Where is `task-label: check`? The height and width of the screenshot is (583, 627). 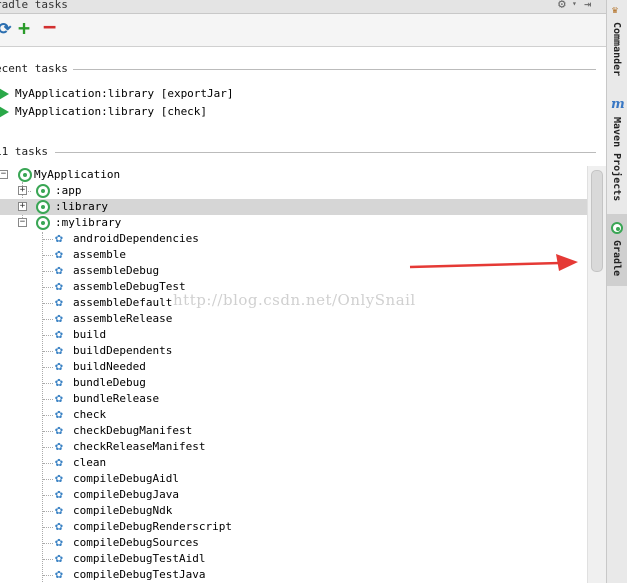 task-label: check is located at coordinates (90, 414).